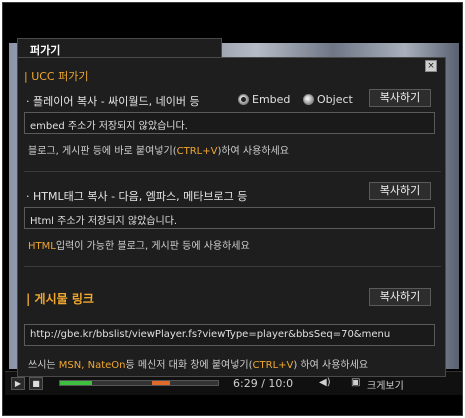 The image size is (465, 418). Describe the element at coordinates (102, 151) in the screenshot. I see `embed-hint-prefix: 블로그, 게시판 등에 바로 붙여넣기(` at that location.